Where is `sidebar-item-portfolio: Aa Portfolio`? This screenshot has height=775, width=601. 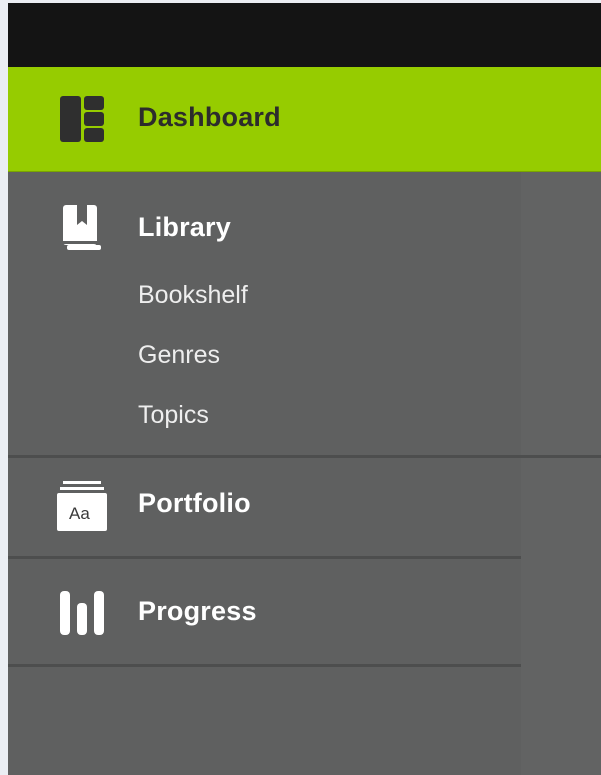
sidebar-item-portfolio: Aa Portfolio is located at coordinates (304, 507).